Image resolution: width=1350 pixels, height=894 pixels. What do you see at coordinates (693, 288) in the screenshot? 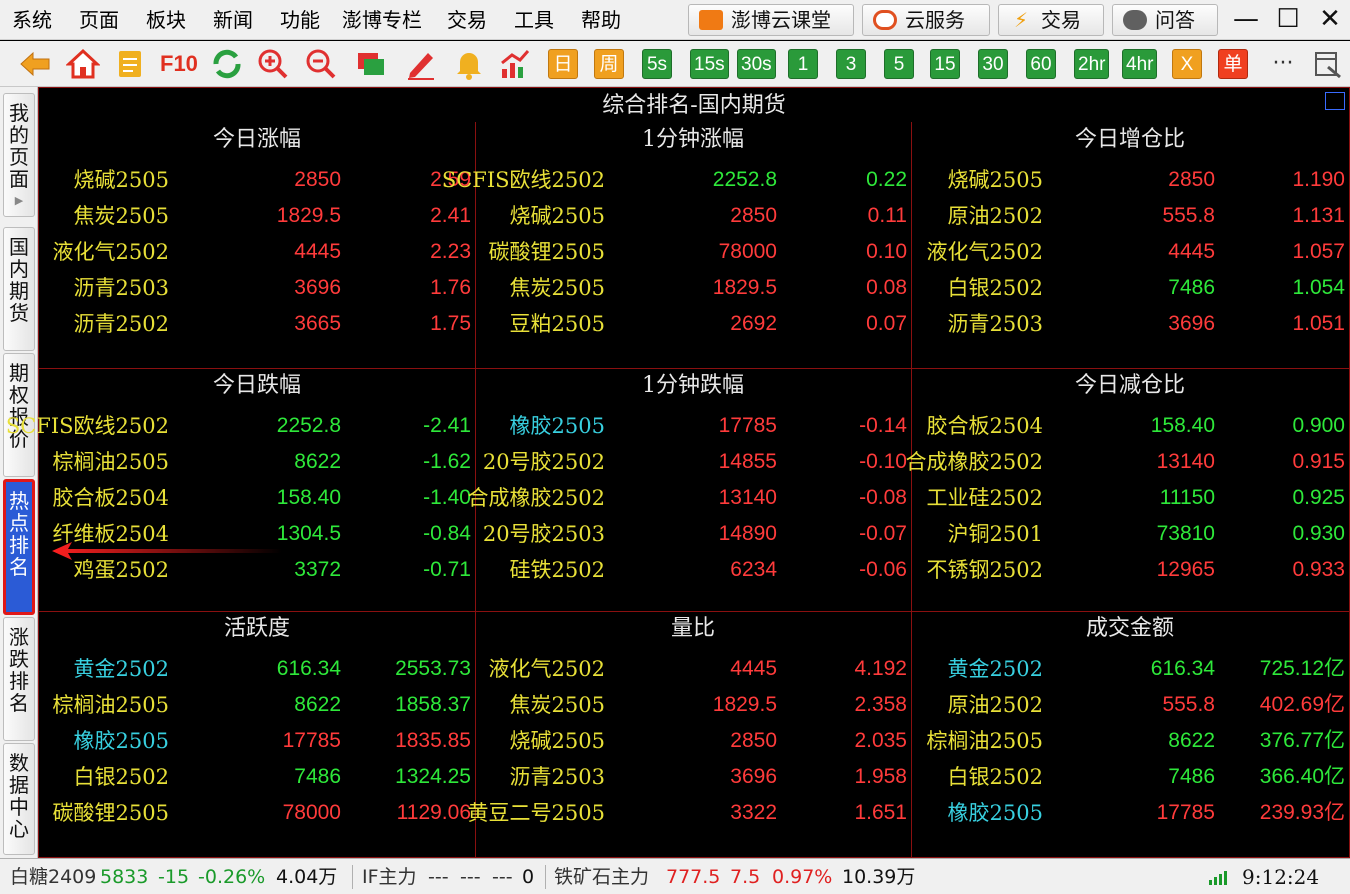
I see `table-row: 焦炭2505 1829.5 0.08` at bounding box center [693, 288].